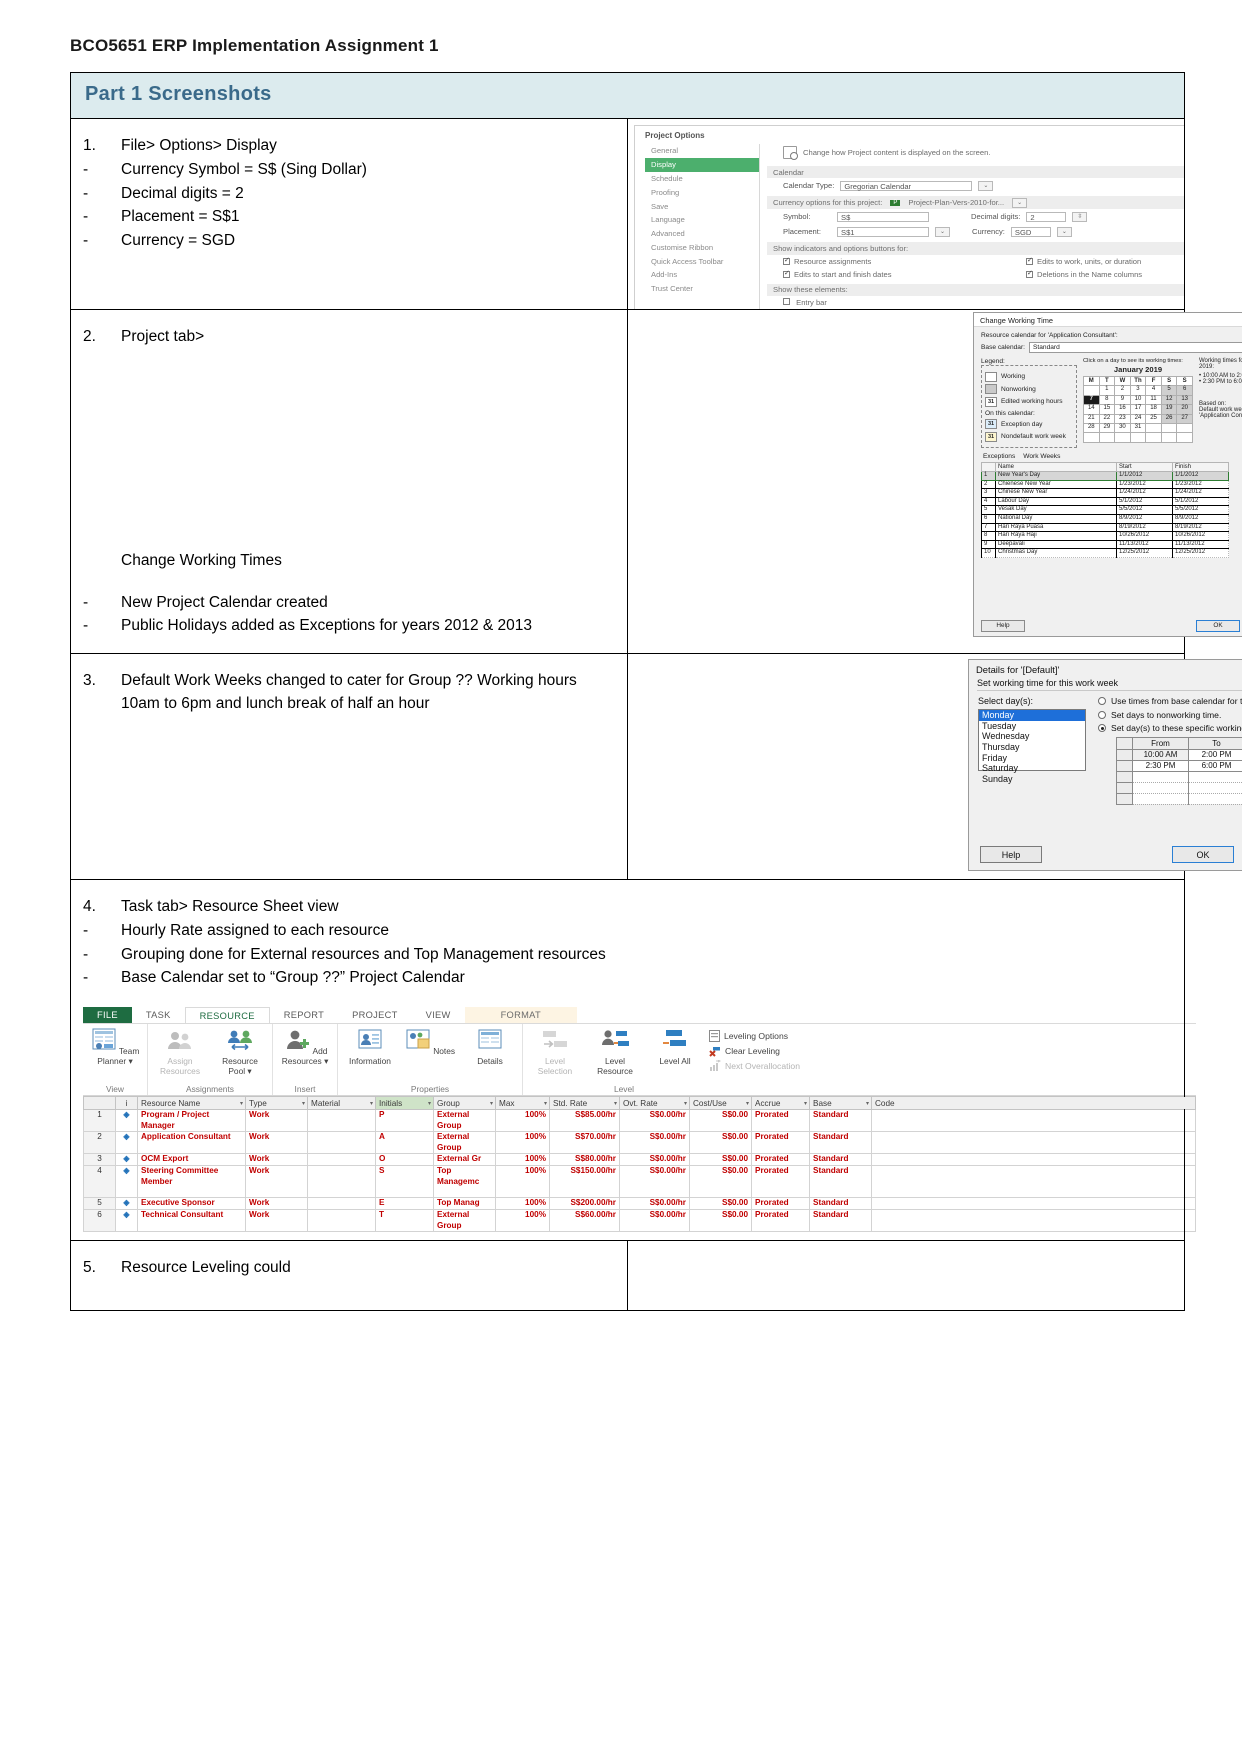 The width and height of the screenshot is (1242, 1754). I want to click on resource-group: External Gr, so click(464, 1160).